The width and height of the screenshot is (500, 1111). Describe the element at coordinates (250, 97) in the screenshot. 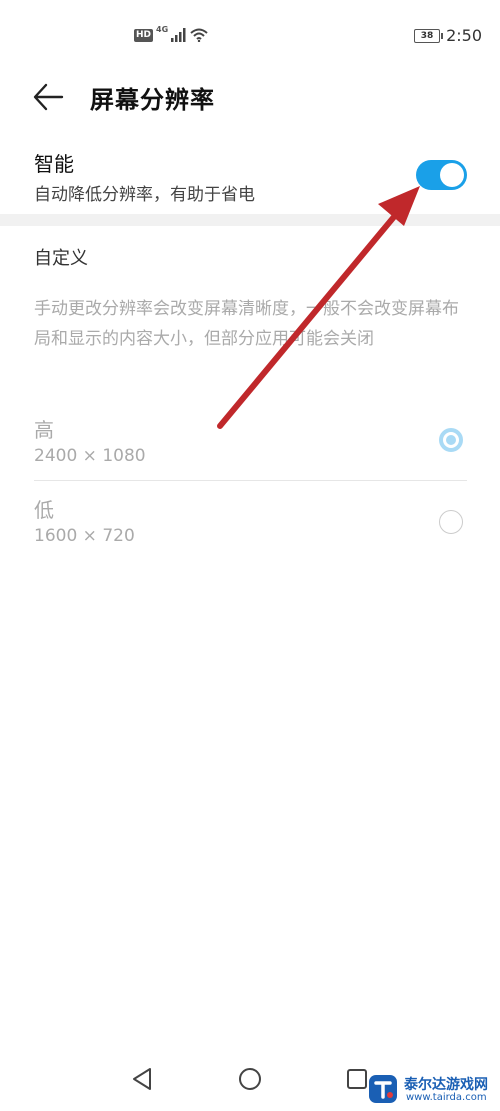

I see `app-header: 屏幕分辨率` at that location.